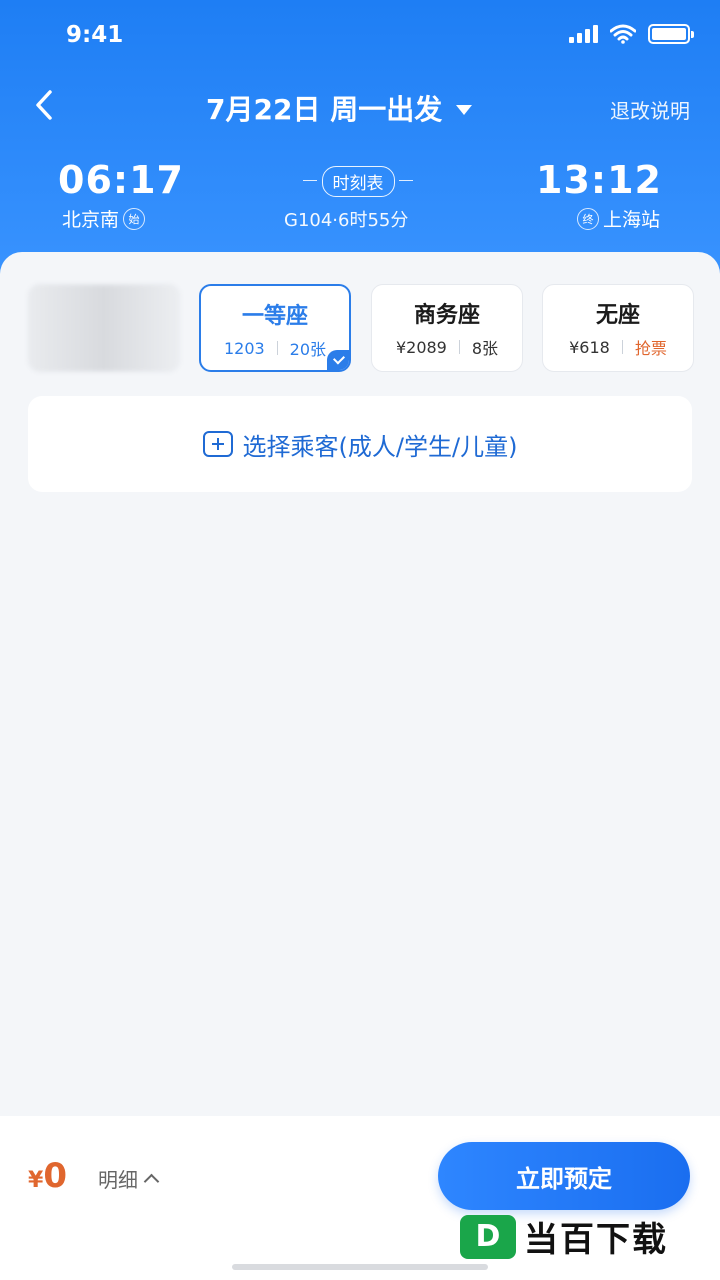  Describe the element at coordinates (324, 109) in the screenshot. I see `date-title: 7月22日 周一出发` at that location.